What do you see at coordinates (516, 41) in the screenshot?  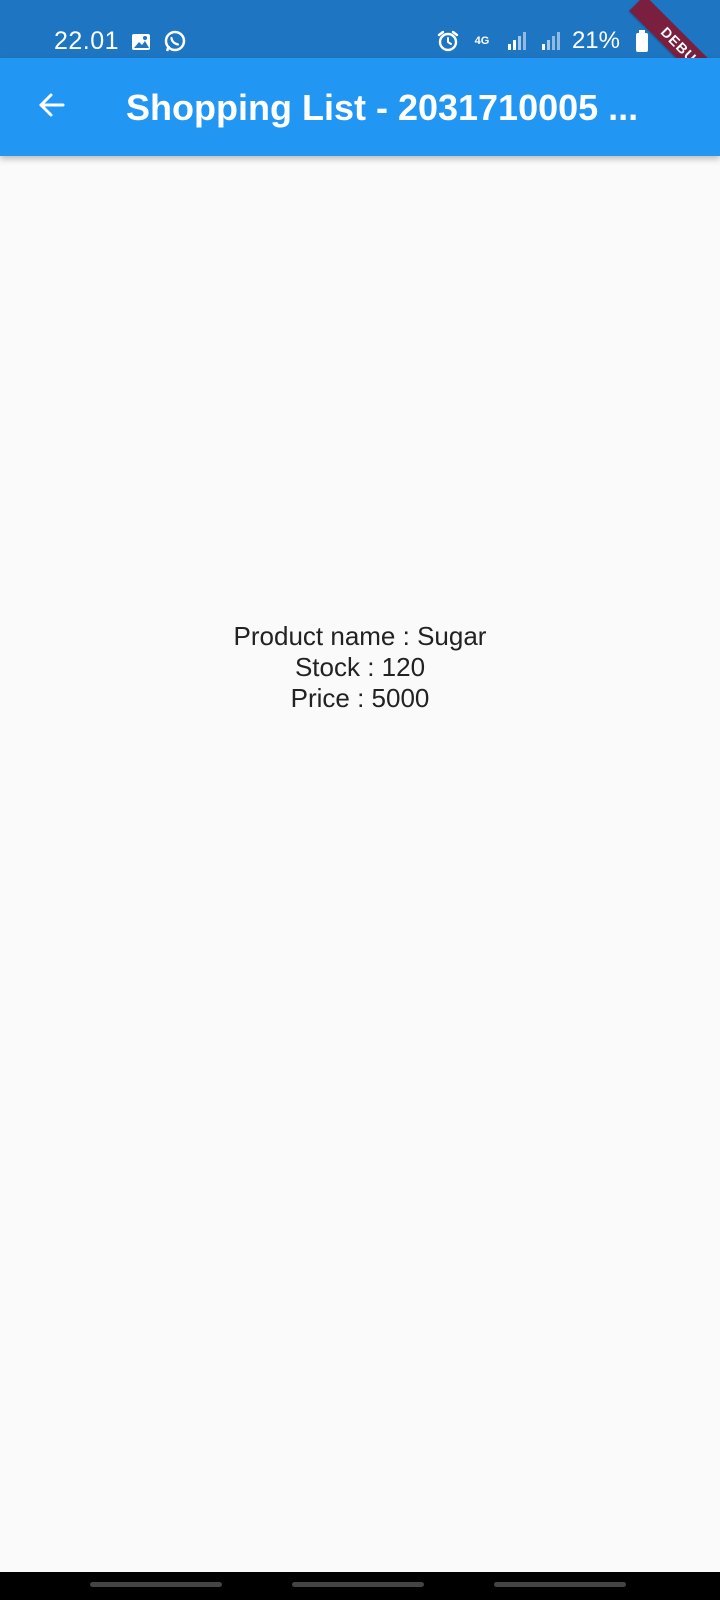 I see `signal-icon` at bounding box center [516, 41].